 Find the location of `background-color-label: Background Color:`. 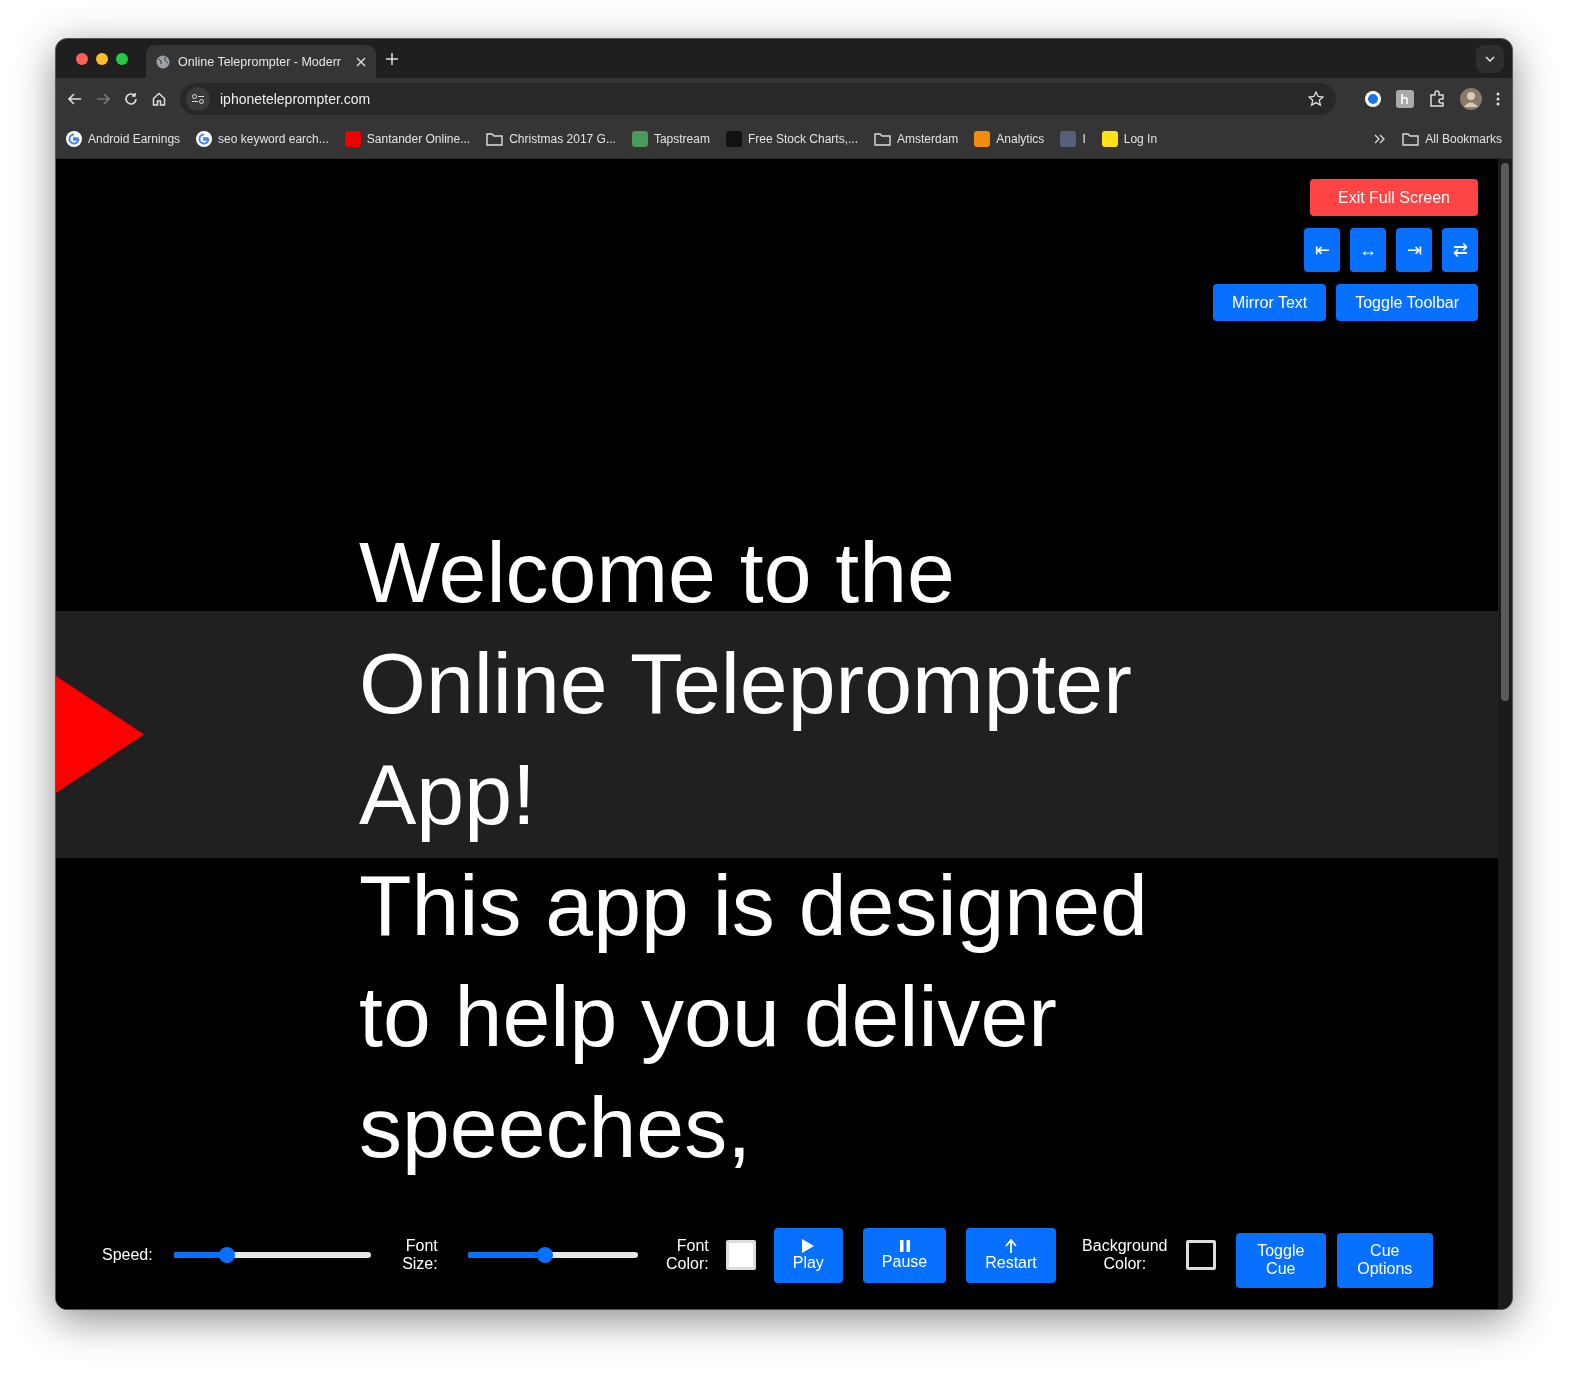

background-color-label: Background Color: is located at coordinates (1125, 1255).